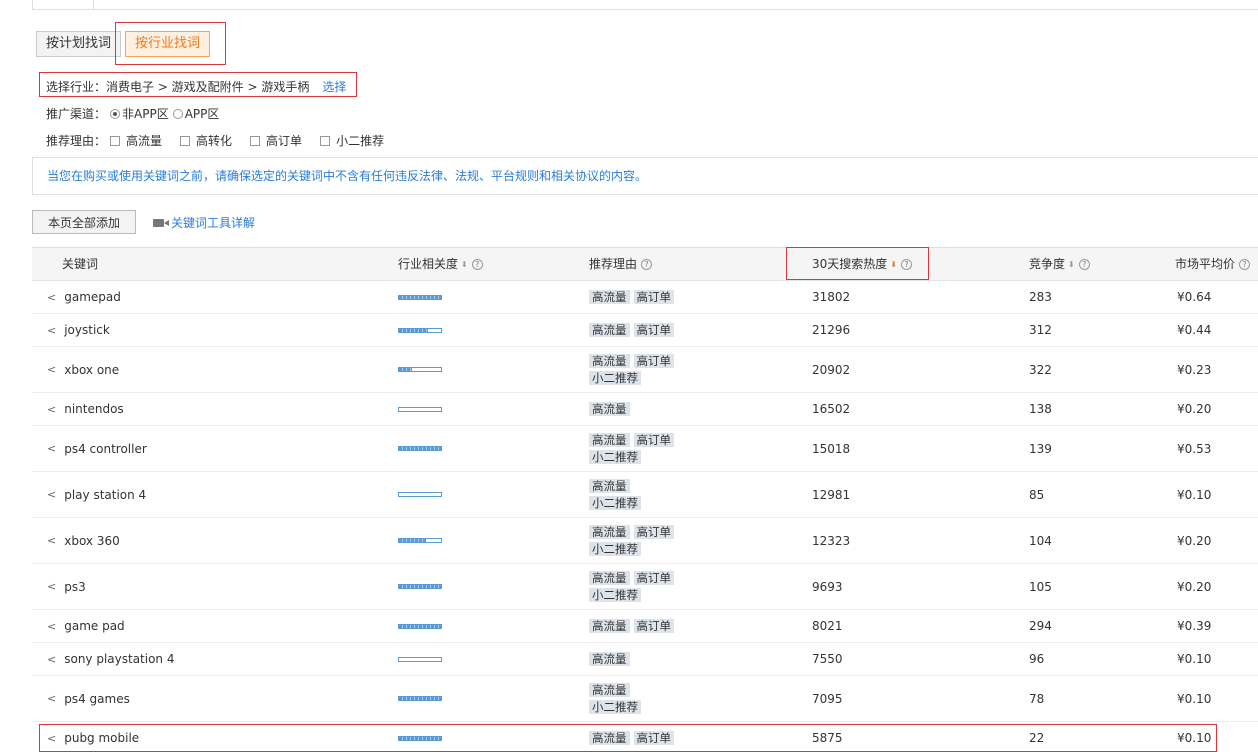 The height and width of the screenshot is (752, 1258). Describe the element at coordinates (76, 114) in the screenshot. I see `channel-label: 推广渠道：` at that location.